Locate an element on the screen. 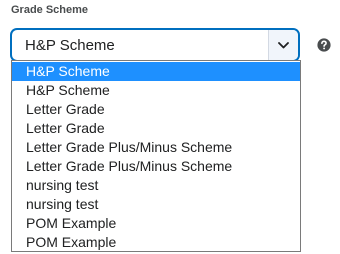 The image size is (340, 254). grade-scheme-label: Grade Scheme is located at coordinates (50, 10).